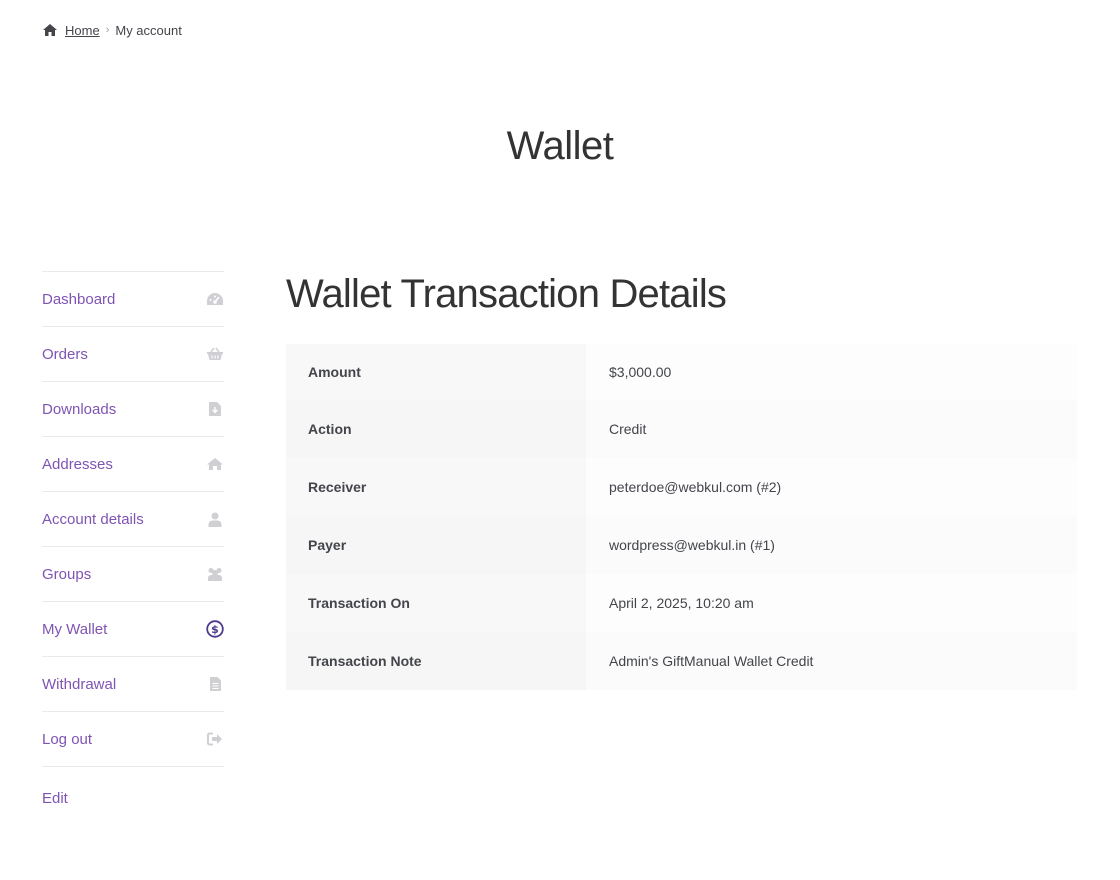  Describe the element at coordinates (215, 684) in the screenshot. I see `document-icon` at that location.